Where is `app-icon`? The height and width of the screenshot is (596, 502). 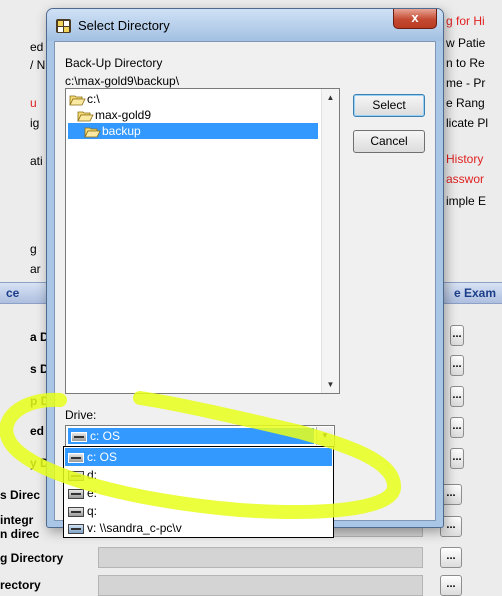 app-icon is located at coordinates (63, 26).